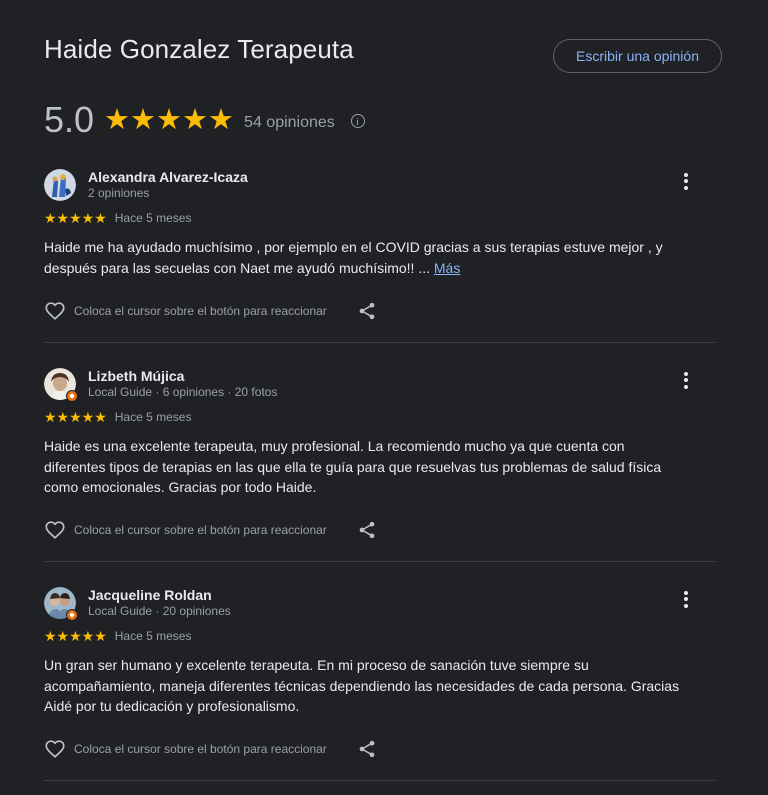  What do you see at coordinates (69, 119) in the screenshot?
I see `rating-value: 5.0` at bounding box center [69, 119].